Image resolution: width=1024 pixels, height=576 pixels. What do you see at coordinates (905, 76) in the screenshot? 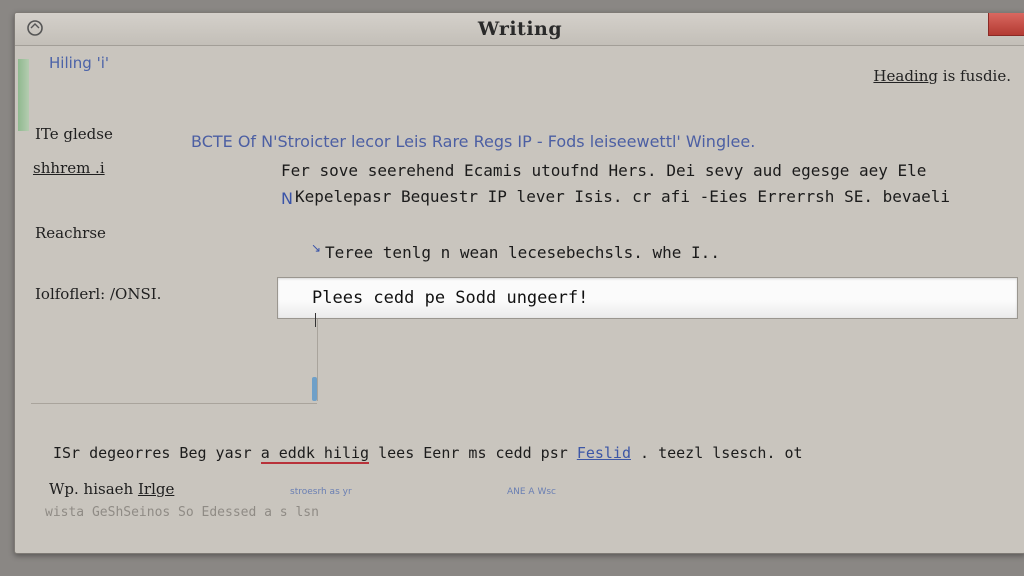
I see `top-right-heading: Heading` at bounding box center [905, 76].